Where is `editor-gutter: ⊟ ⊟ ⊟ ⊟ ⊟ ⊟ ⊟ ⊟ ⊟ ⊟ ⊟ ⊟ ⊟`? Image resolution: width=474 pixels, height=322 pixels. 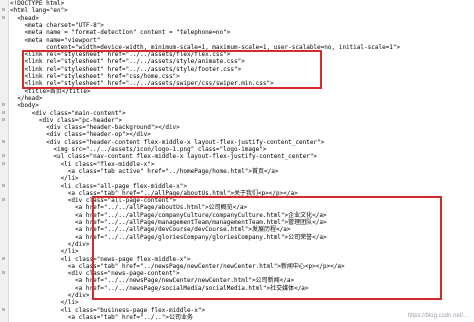
editor-gutter: ⊟ ⊟ ⊟ ⊟ ⊟ ⊟ ⊟ ⊟ ⊟ ⊟ ⊟ ⊟ ⊟ is located at coordinates (4, 161).